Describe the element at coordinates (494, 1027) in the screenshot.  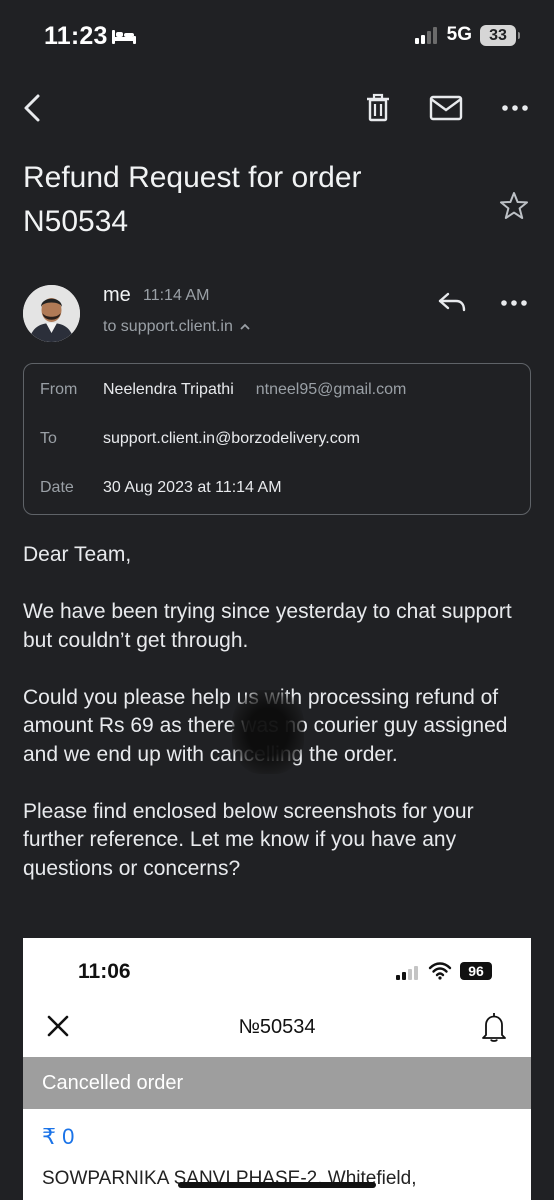
I see `bell-icon` at that location.